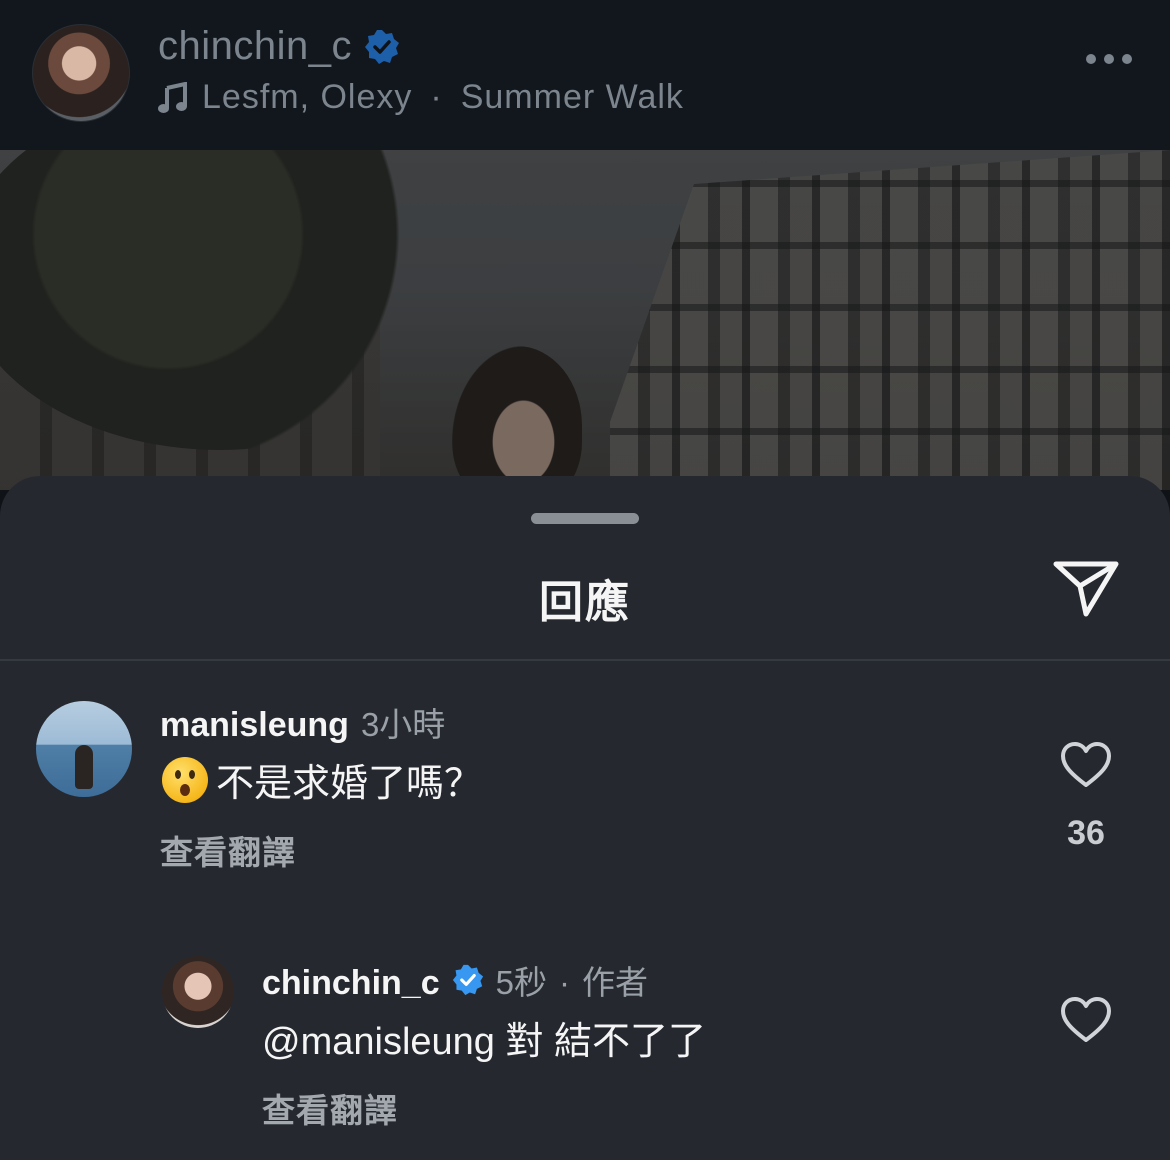 The image size is (1170, 1160). I want to click on comment-text: 不是求婚了嗎？, so click(322, 779).